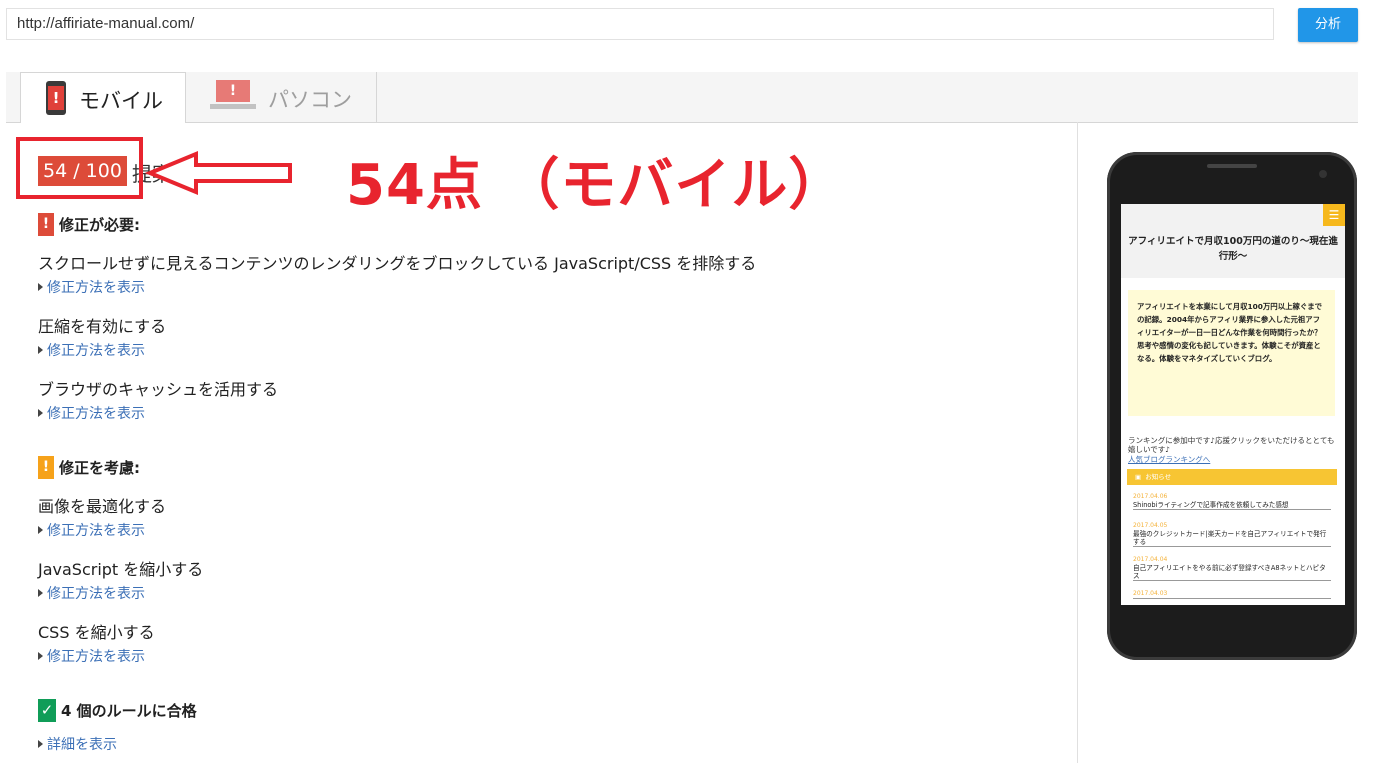  Describe the element at coordinates (77, 744) in the screenshot. I see `show-details-link: 詳細を表示` at that location.